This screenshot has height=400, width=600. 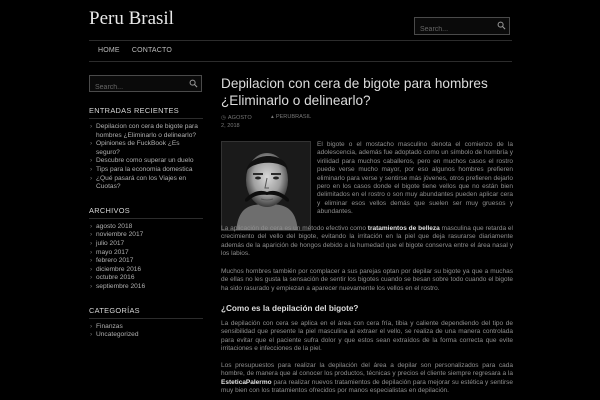 I want to click on nav-item-home: HOME, so click(x=109, y=50).